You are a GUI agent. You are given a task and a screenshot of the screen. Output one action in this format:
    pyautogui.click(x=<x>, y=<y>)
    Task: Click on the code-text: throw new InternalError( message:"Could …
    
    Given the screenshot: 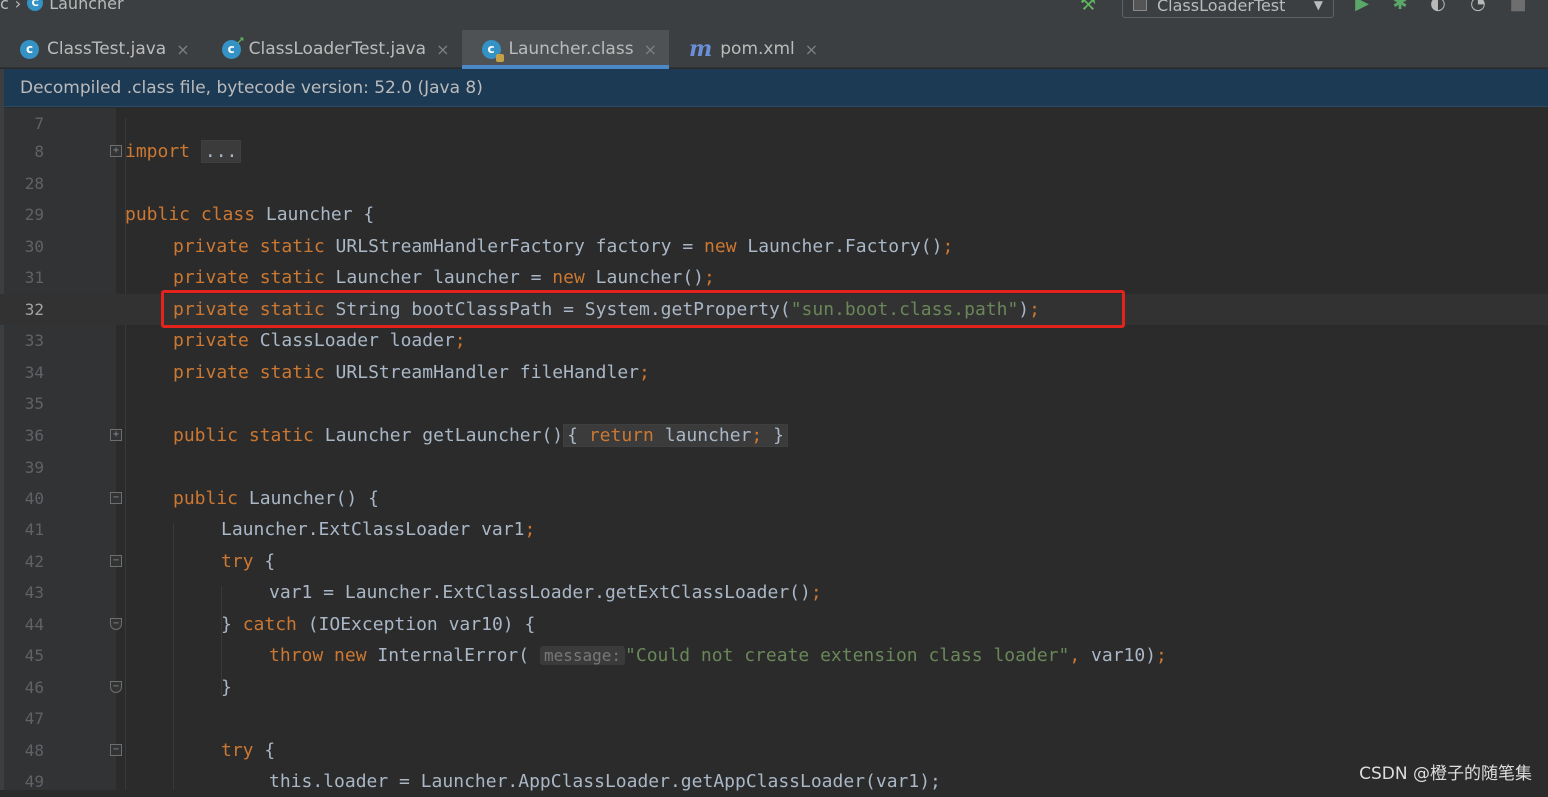 What is the action you would take?
    pyautogui.click(x=718, y=655)
    